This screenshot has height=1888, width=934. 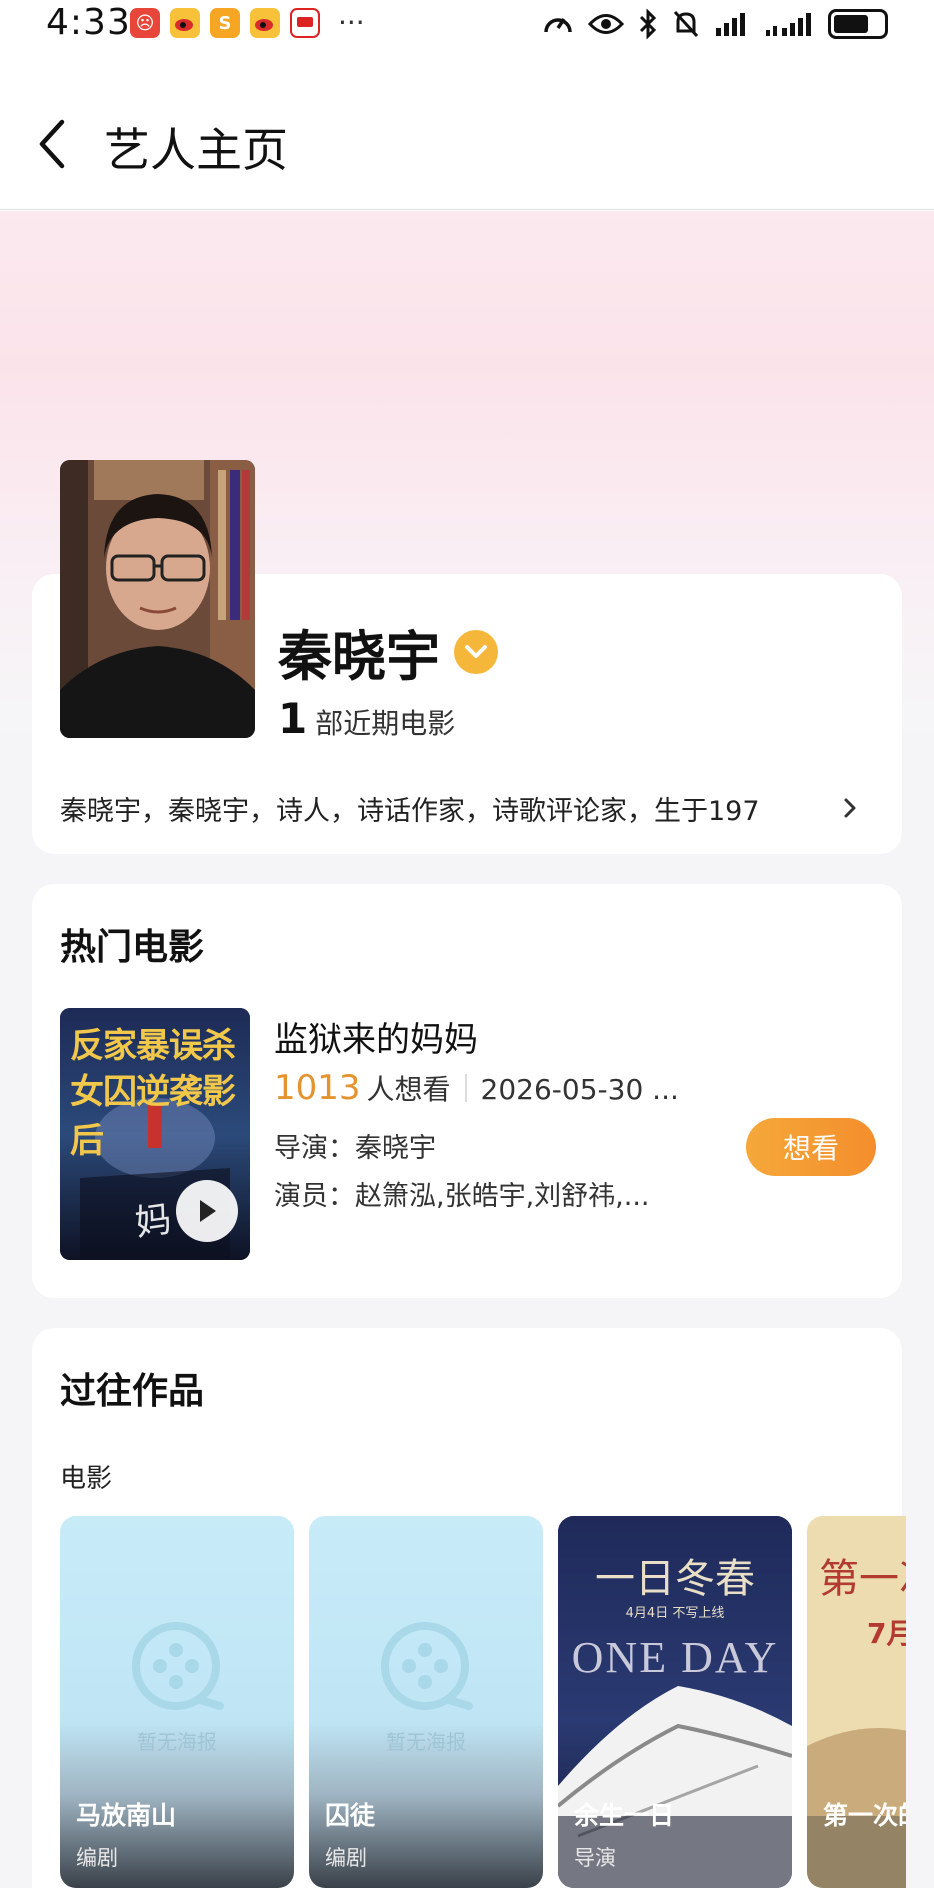 What do you see at coordinates (476, 651) in the screenshot?
I see `verified-badge-icon` at bounding box center [476, 651].